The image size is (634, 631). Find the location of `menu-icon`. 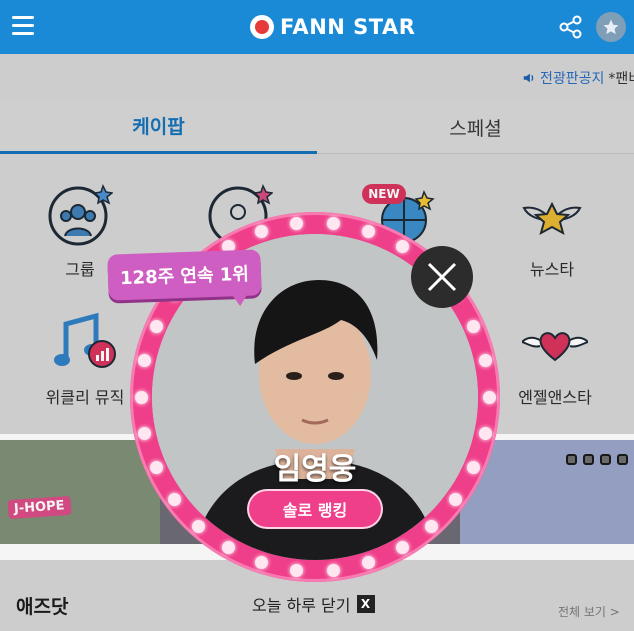

menu-icon is located at coordinates (23, 26).